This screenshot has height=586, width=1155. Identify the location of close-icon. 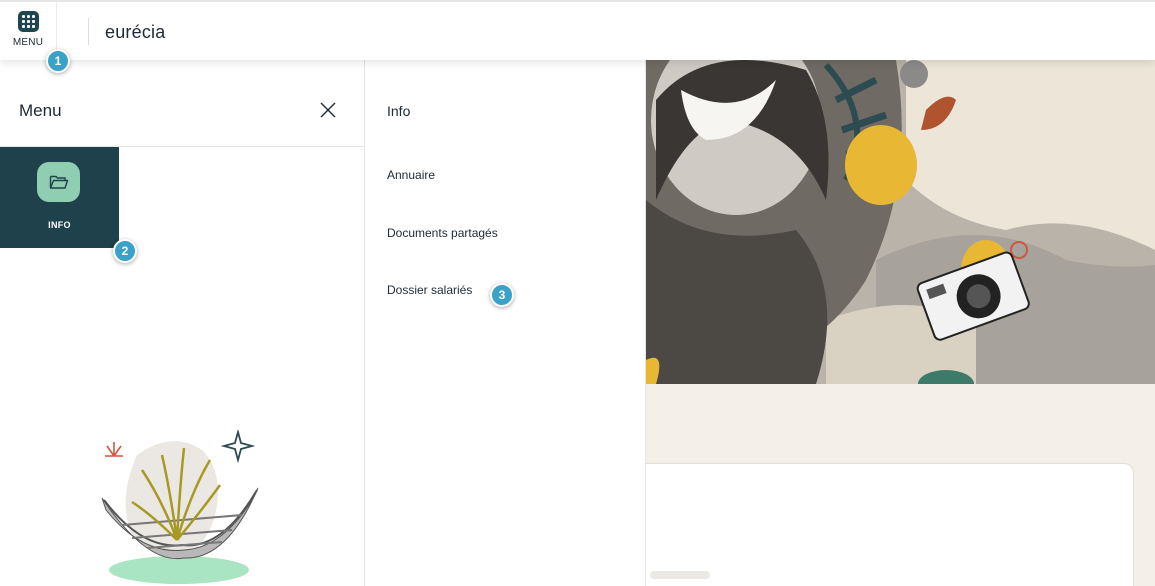
(328, 110).